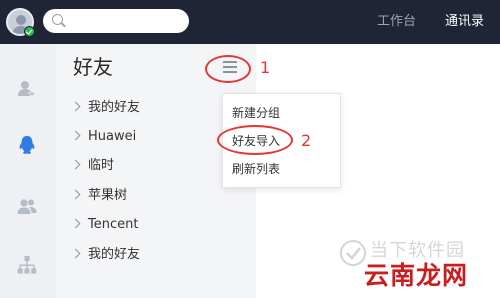  What do you see at coordinates (416, 275) in the screenshot?
I see `watermark-bottom-text: 云南龙网` at bounding box center [416, 275].